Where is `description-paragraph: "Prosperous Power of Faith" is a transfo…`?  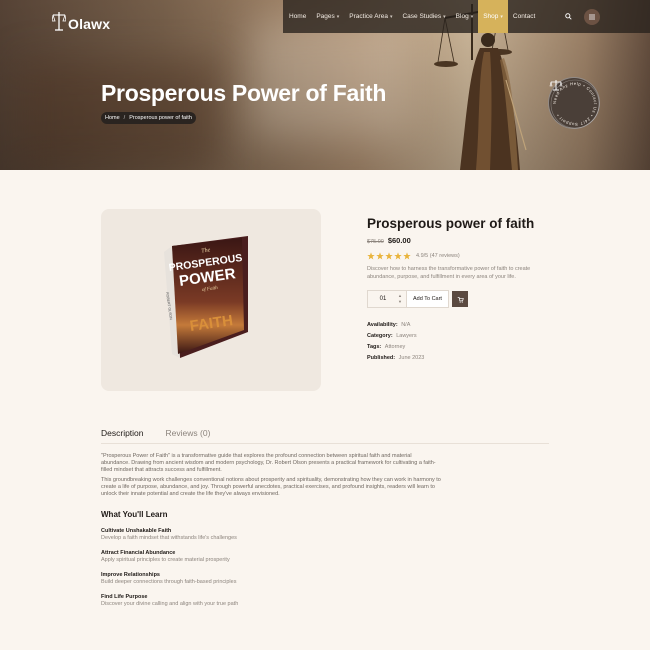 description-paragraph: "Prosperous Power of Faith" is a transfo… is located at coordinates (268, 463).